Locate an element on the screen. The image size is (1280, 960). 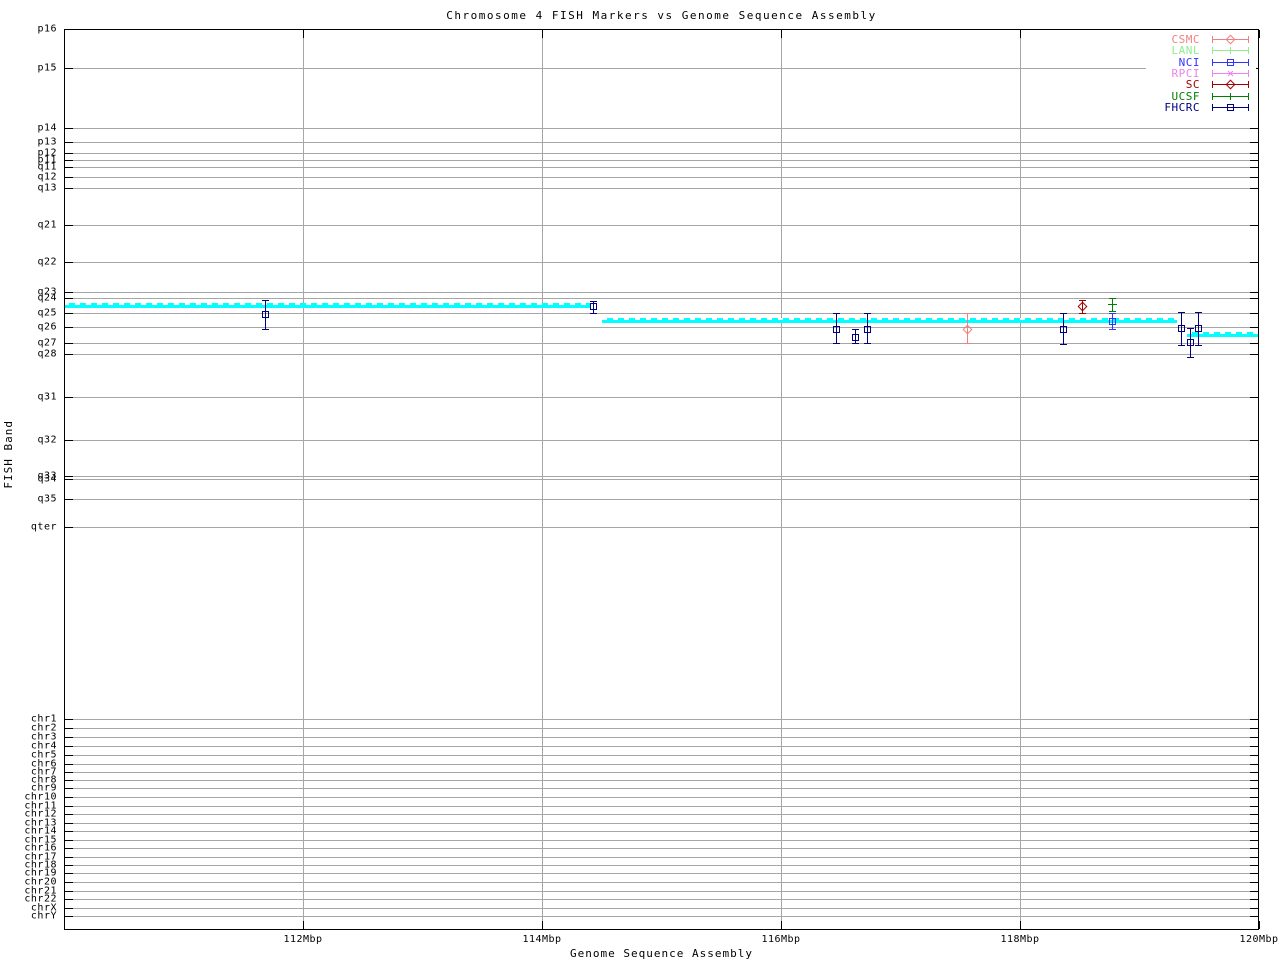
y-tick-label: q12 is located at coordinates (47, 177).